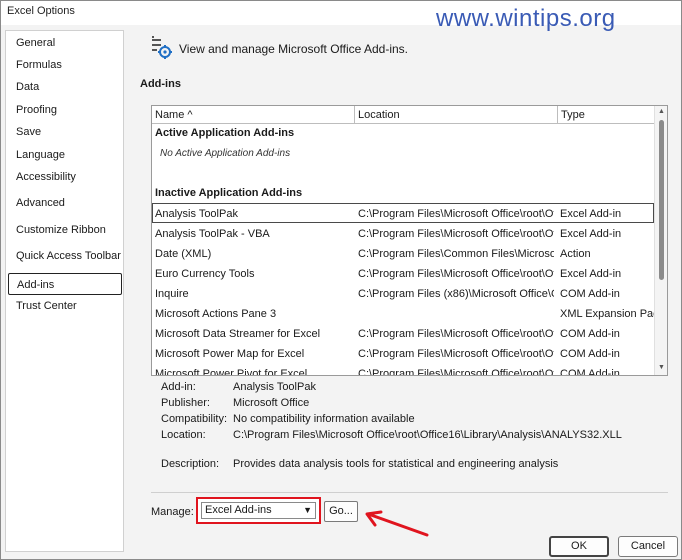 The width and height of the screenshot is (682, 560). What do you see at coordinates (65, 230) in the screenshot?
I see `nav-item-customize-ribbon: Customize Ribbon` at bounding box center [65, 230].